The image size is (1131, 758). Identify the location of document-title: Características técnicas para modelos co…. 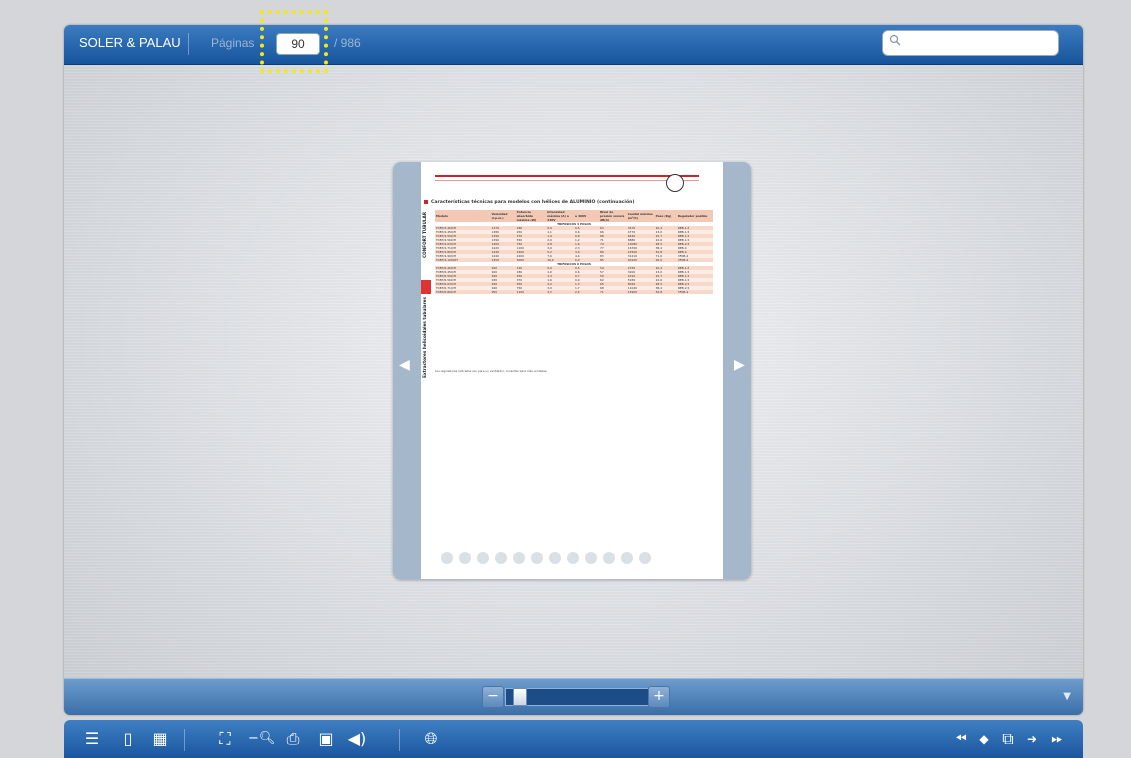
(533, 202).